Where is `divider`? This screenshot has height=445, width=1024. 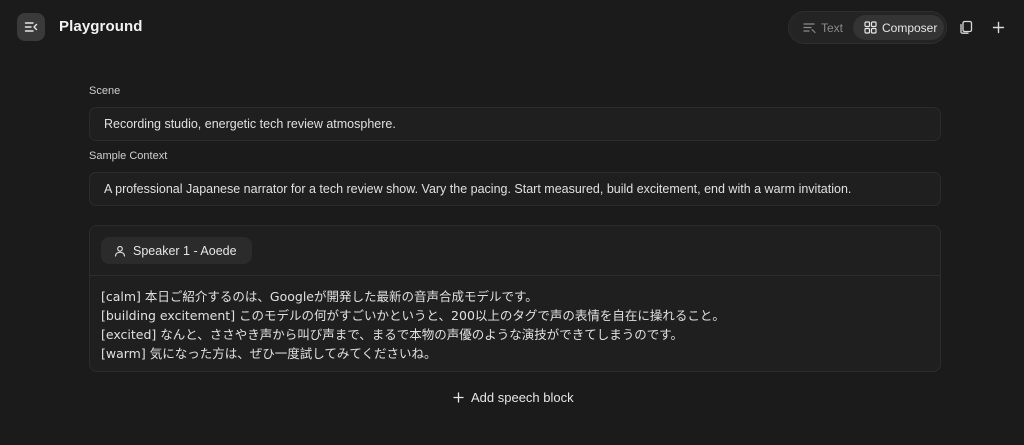 divider is located at coordinates (515, 275).